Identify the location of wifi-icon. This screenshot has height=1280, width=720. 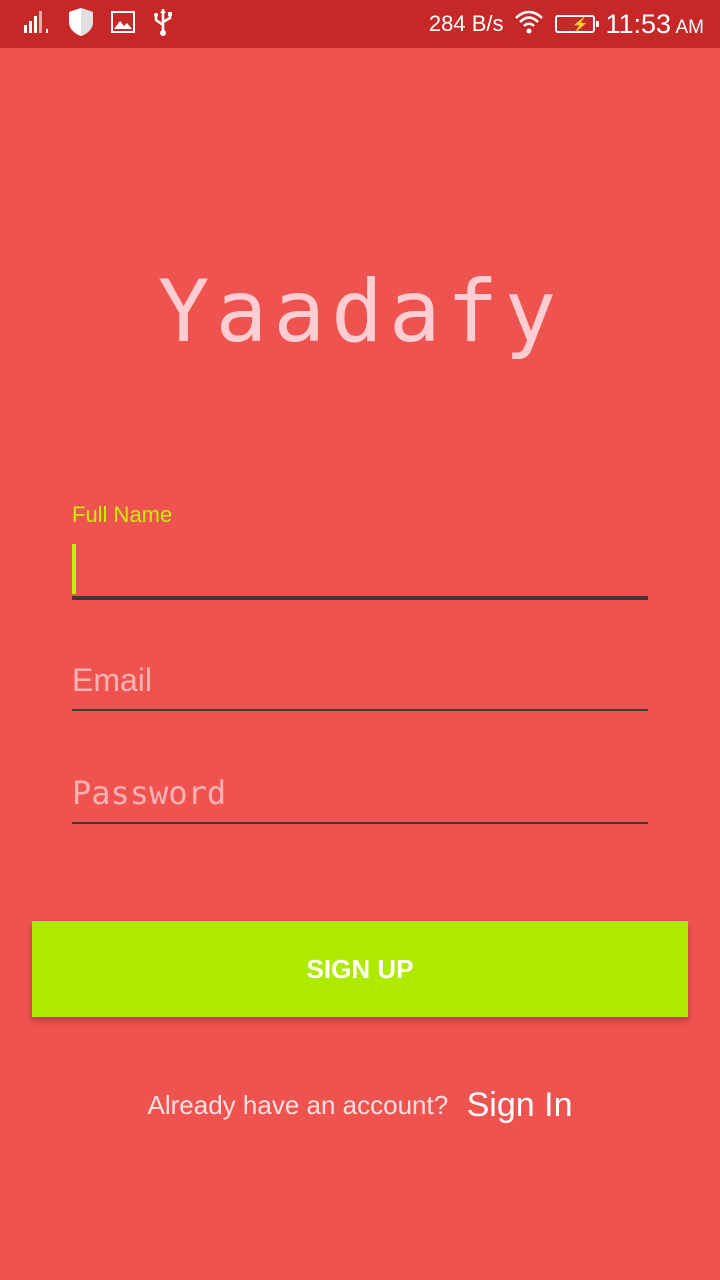
(529, 24).